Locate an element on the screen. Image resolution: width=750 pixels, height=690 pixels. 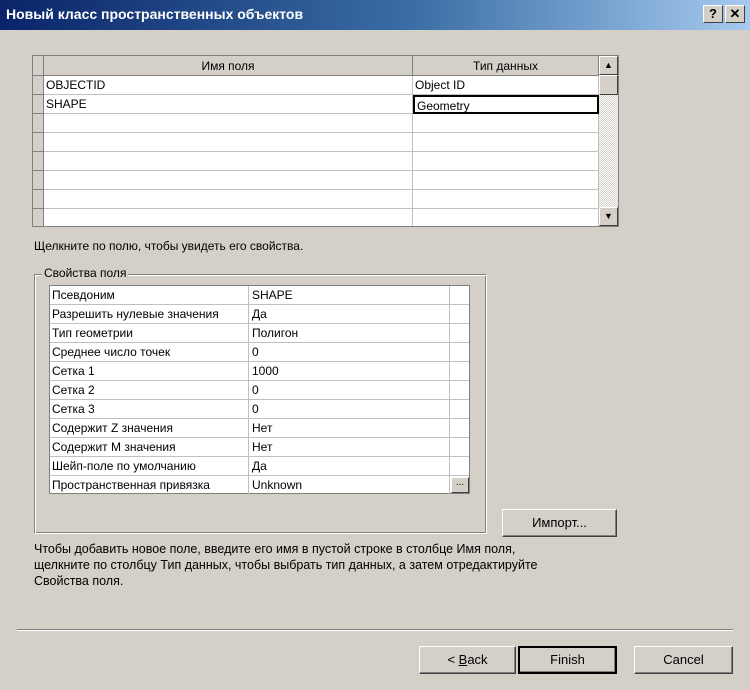
property-name: Сетка 1 is located at coordinates (149, 371).